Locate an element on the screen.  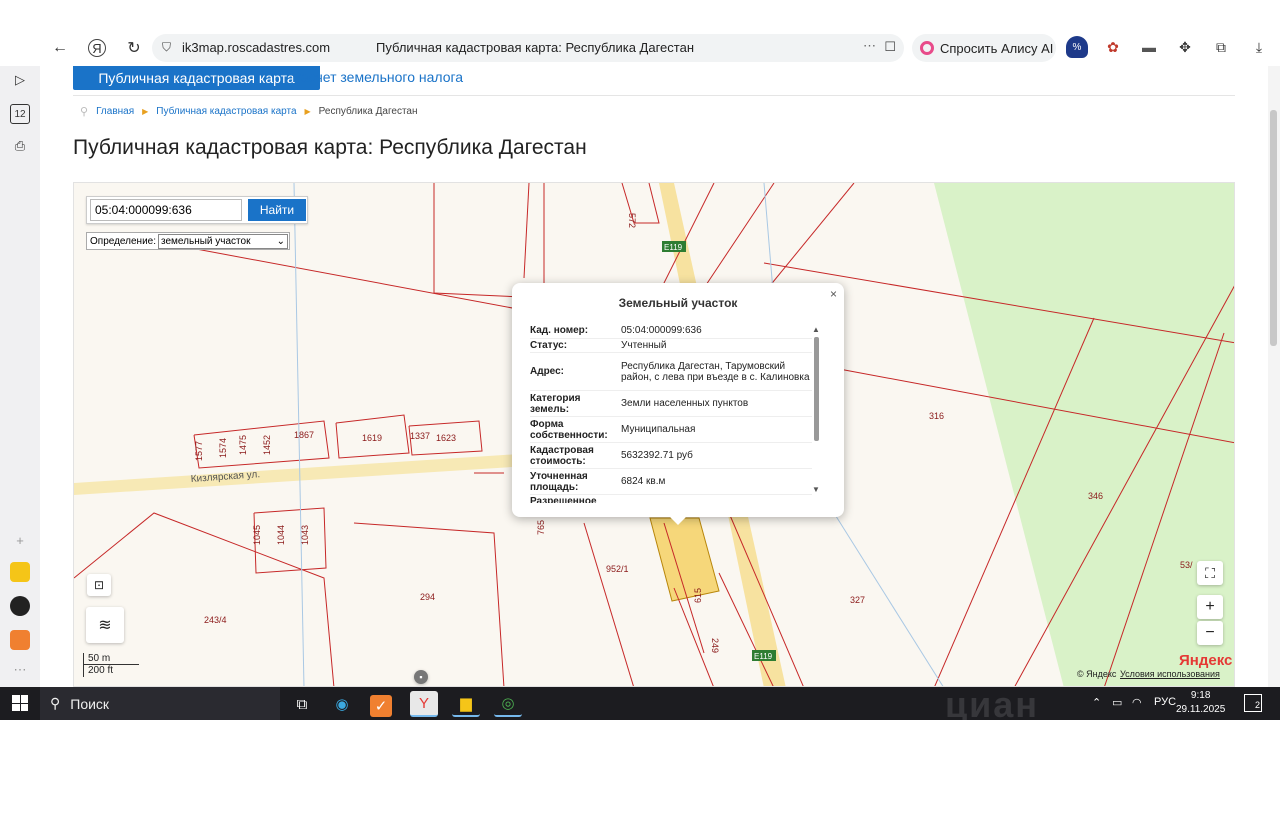
bookmark-icon: ☐ is located at coordinates (890, 47).